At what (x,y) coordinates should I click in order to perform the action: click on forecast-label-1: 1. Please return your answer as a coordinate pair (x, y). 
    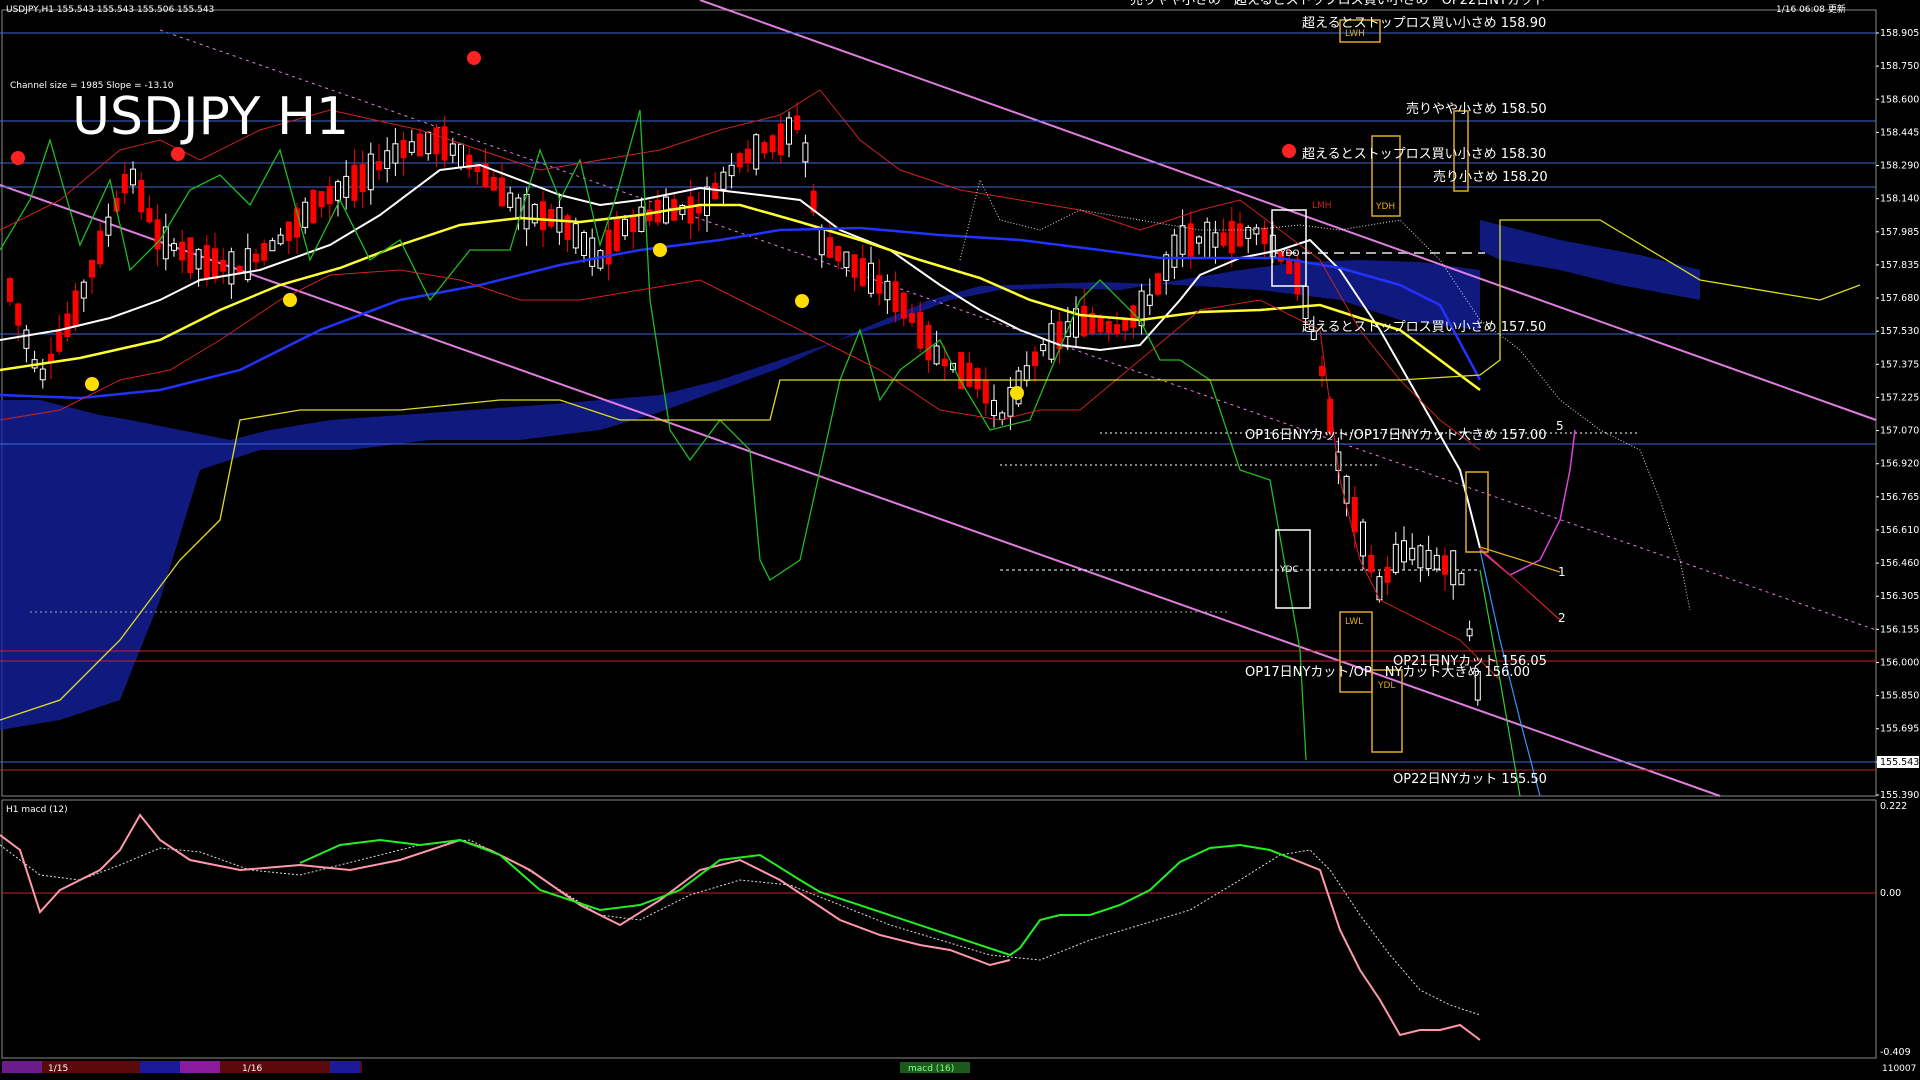
    Looking at the image, I should click on (1562, 572).